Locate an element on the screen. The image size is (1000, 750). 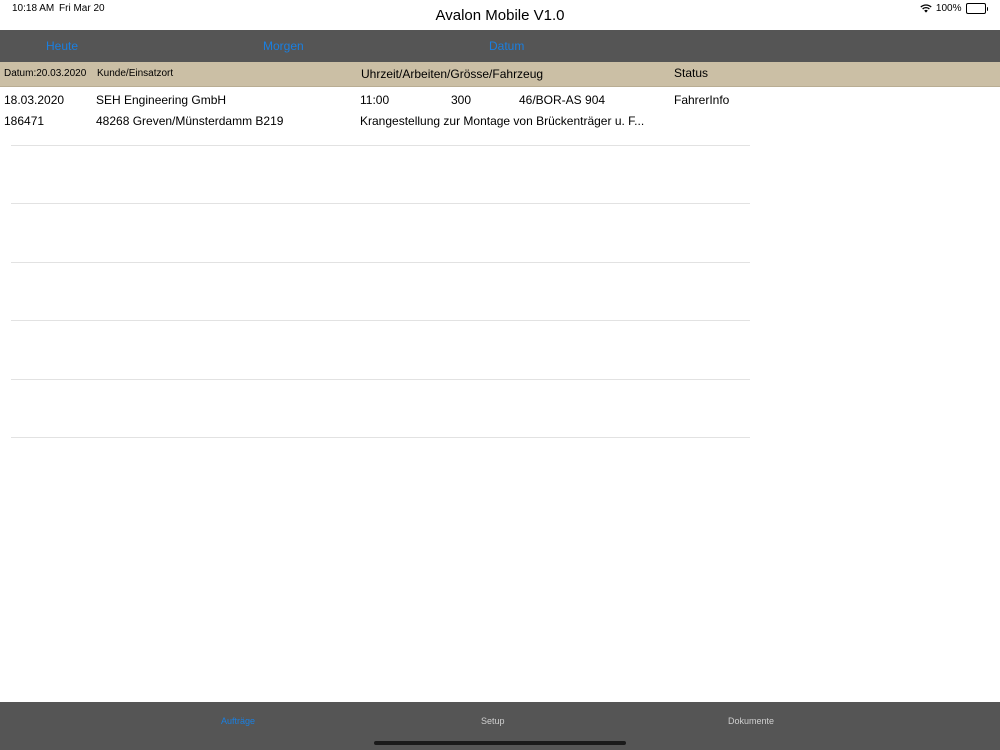
wifi-icon is located at coordinates (926, 8).